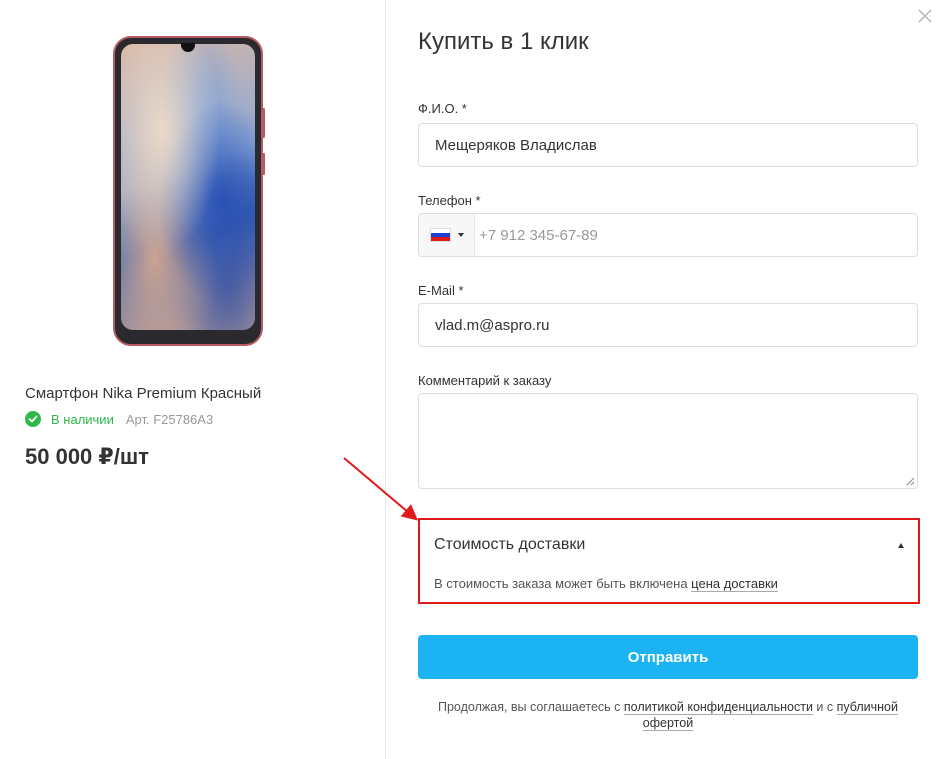  I want to click on product-price: 50 000 ₽/шт, so click(87, 456).